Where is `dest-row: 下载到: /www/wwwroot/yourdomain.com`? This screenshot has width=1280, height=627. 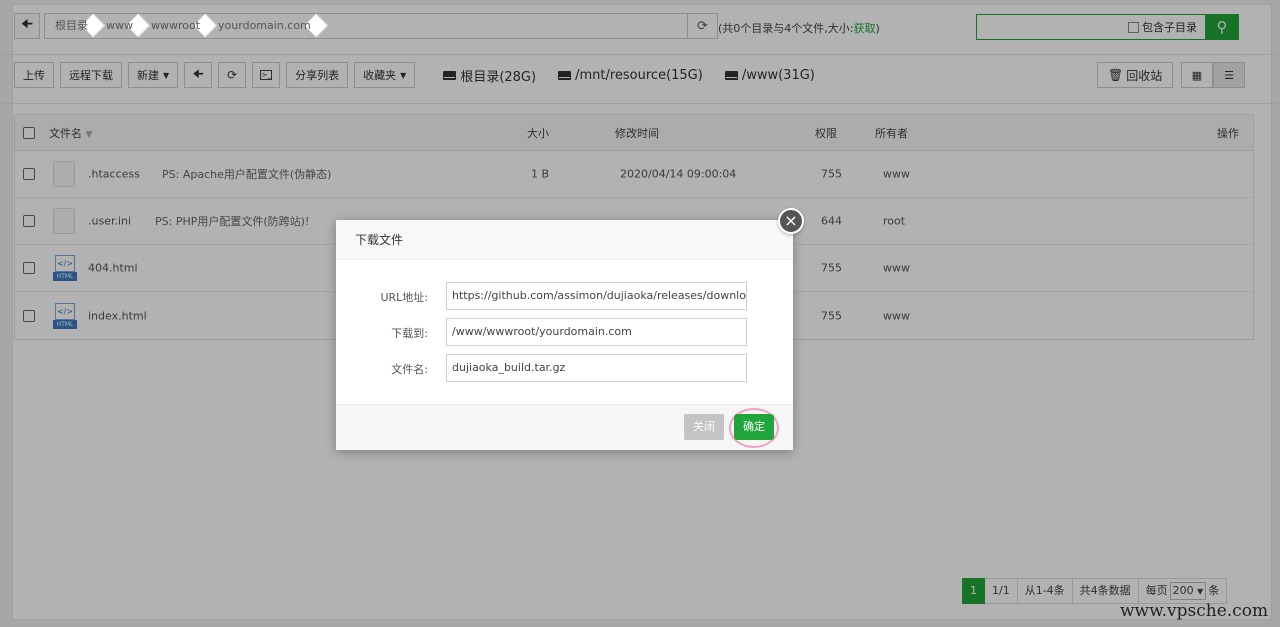 dest-row: 下载到: /www/wwwroot/yourdomain.com is located at coordinates (564, 332).